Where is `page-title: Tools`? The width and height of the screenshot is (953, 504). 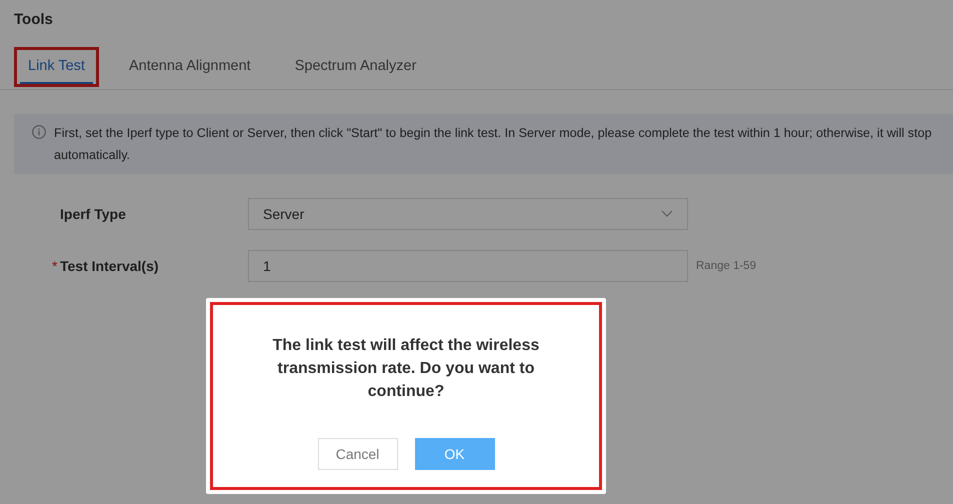 page-title: Tools is located at coordinates (33, 20).